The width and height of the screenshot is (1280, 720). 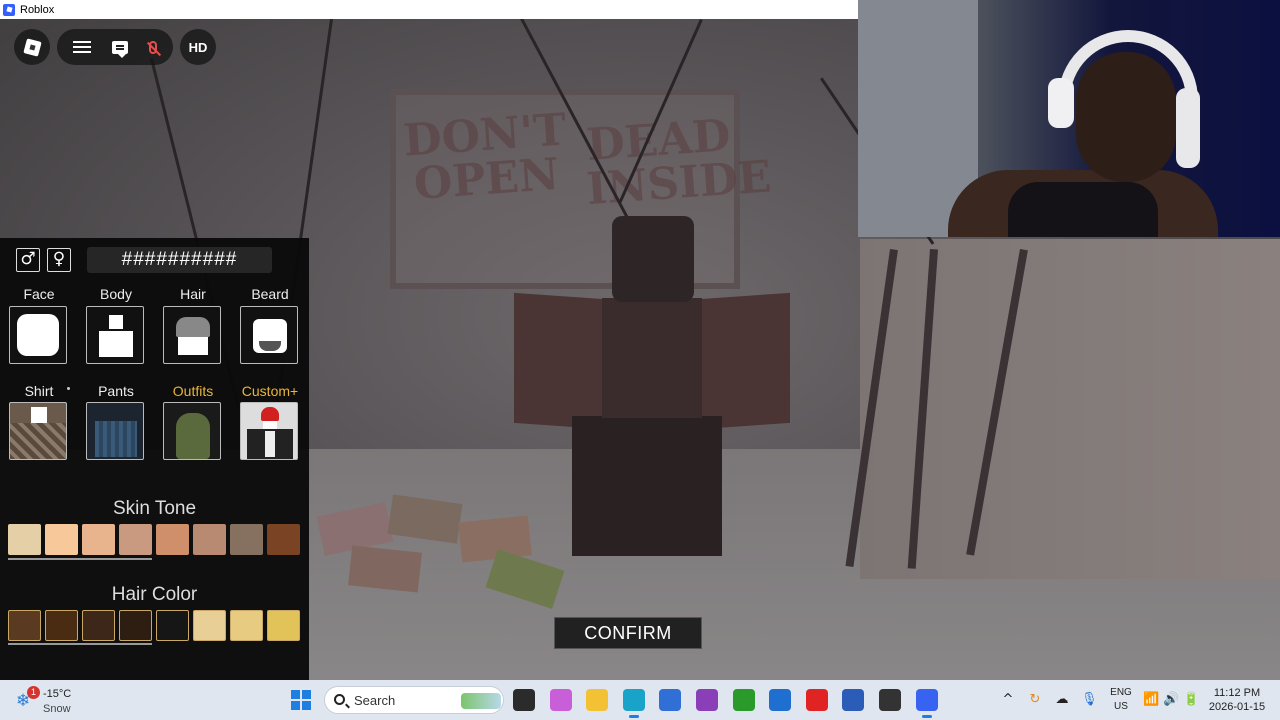 I want to click on search-label: Search, so click(x=375, y=700).